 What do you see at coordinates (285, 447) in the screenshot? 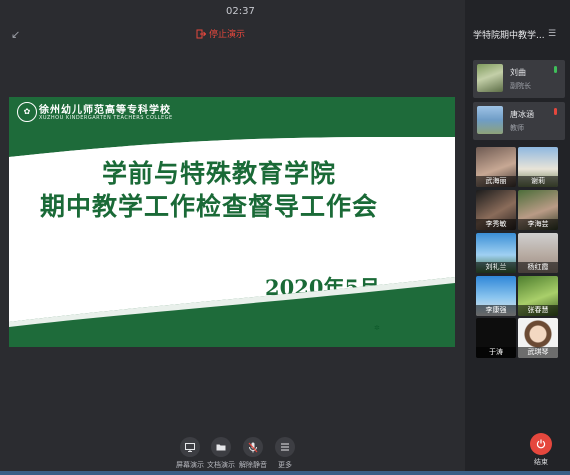
I see `menu-icon` at bounding box center [285, 447].